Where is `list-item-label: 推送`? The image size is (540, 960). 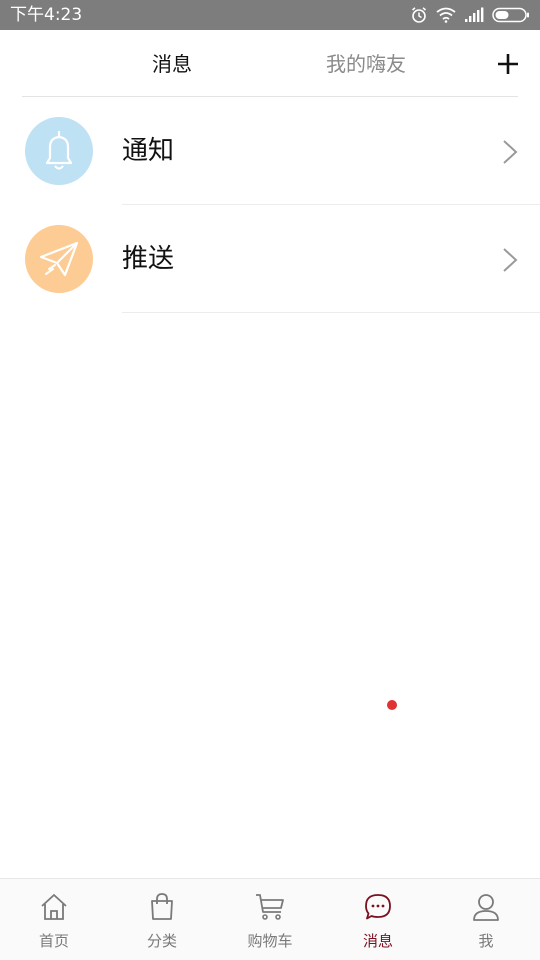 list-item-label: 推送 is located at coordinates (148, 259).